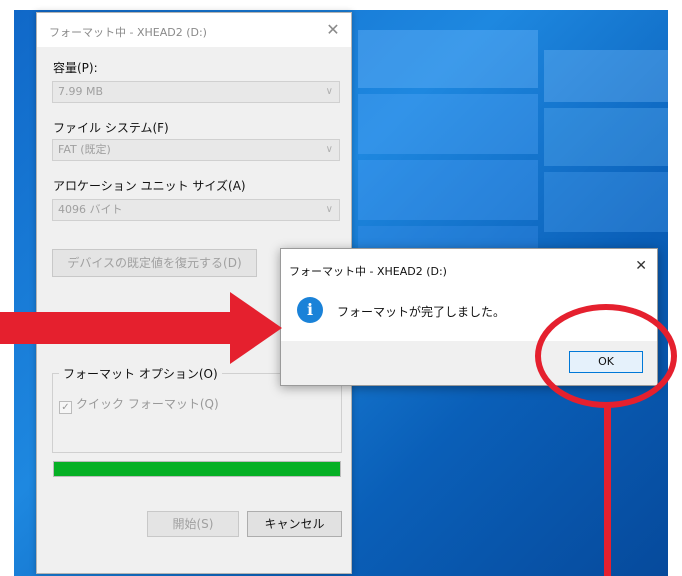 This screenshot has width=682, height=576. I want to click on allocation-unit-label: アロケーション ユニット サイズ(A), so click(149, 186).